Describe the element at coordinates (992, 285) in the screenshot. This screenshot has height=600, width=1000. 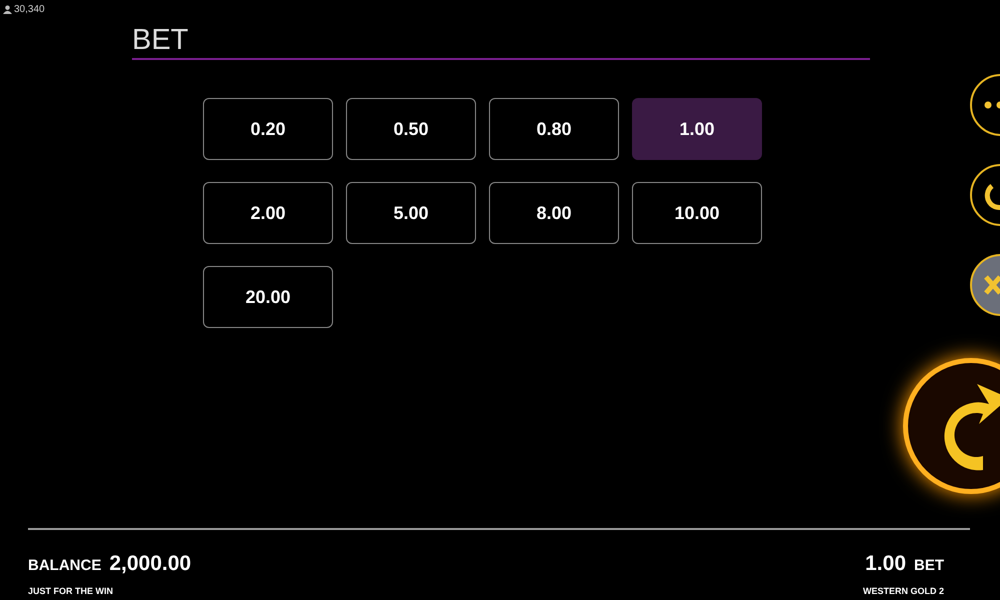
I see `close-icon` at that location.